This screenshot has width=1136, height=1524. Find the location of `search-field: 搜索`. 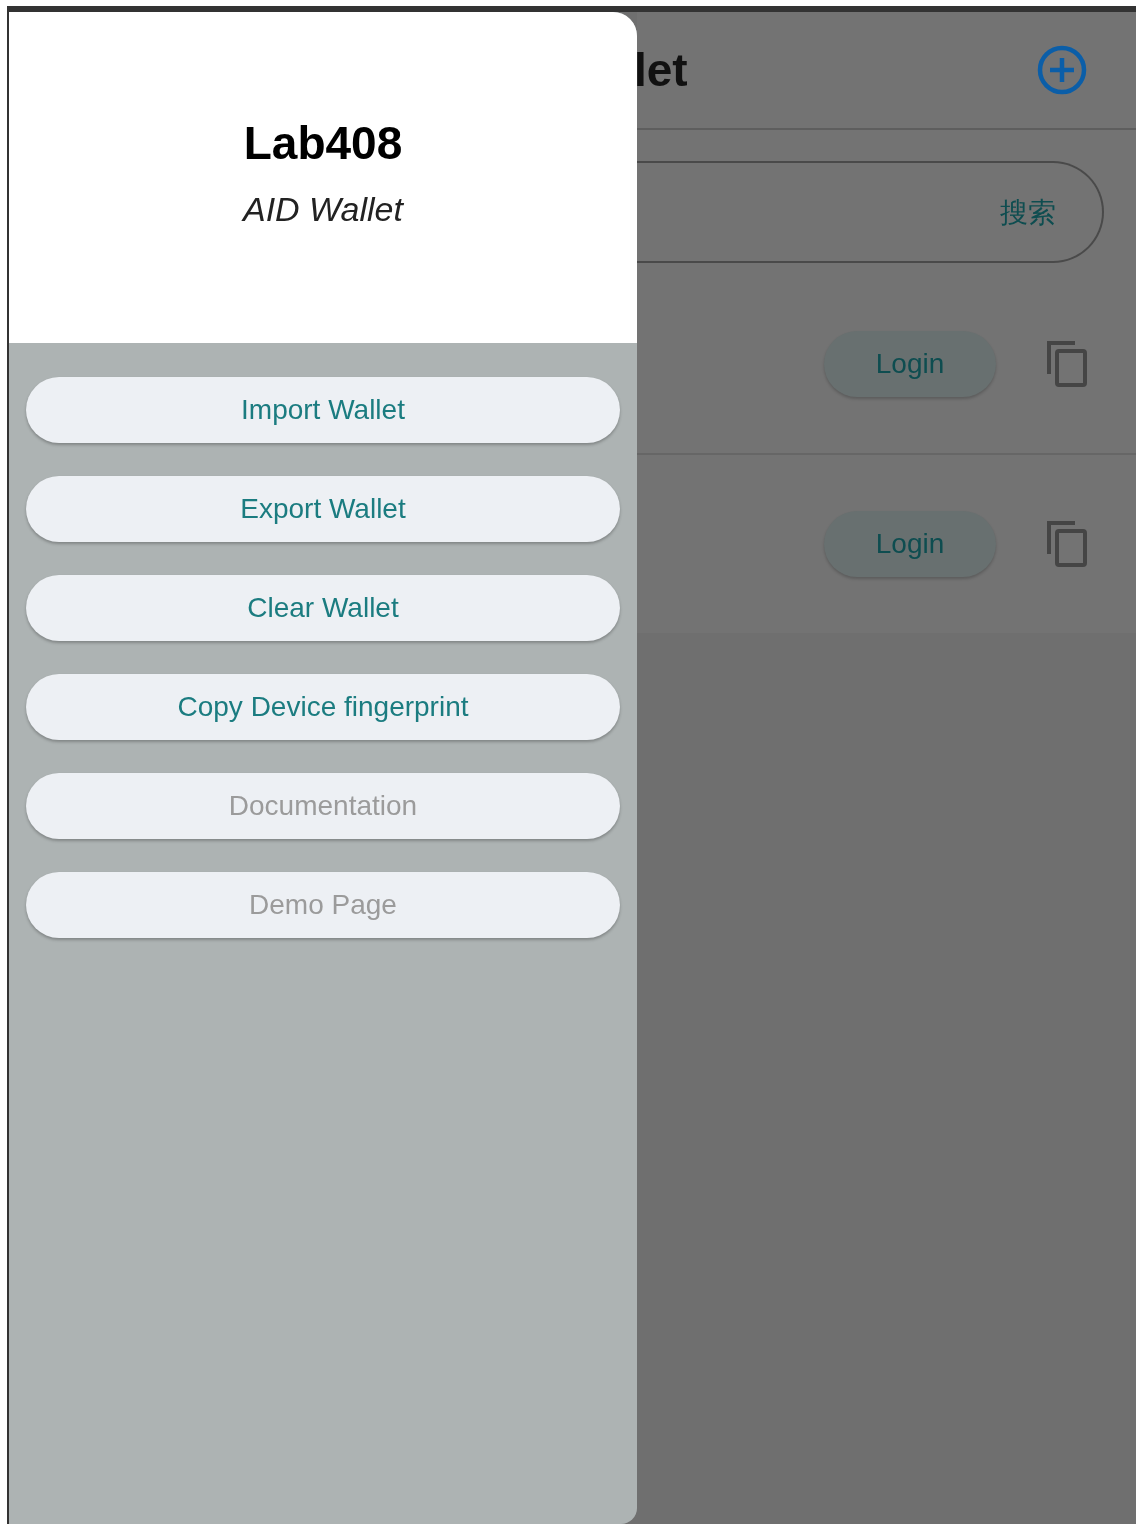

search-field: 搜索 is located at coordinates (870, 212).